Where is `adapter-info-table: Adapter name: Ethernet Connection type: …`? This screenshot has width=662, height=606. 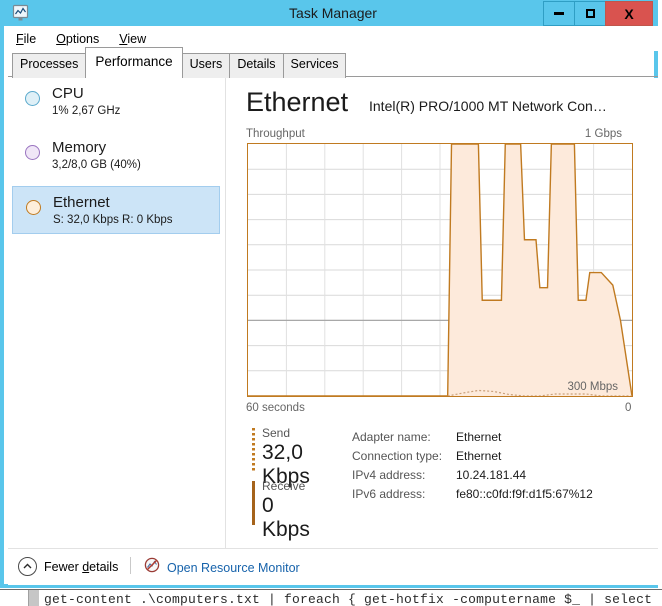 adapter-info-table: Adapter name: Ethernet Connection type: … is located at coordinates (472, 468).